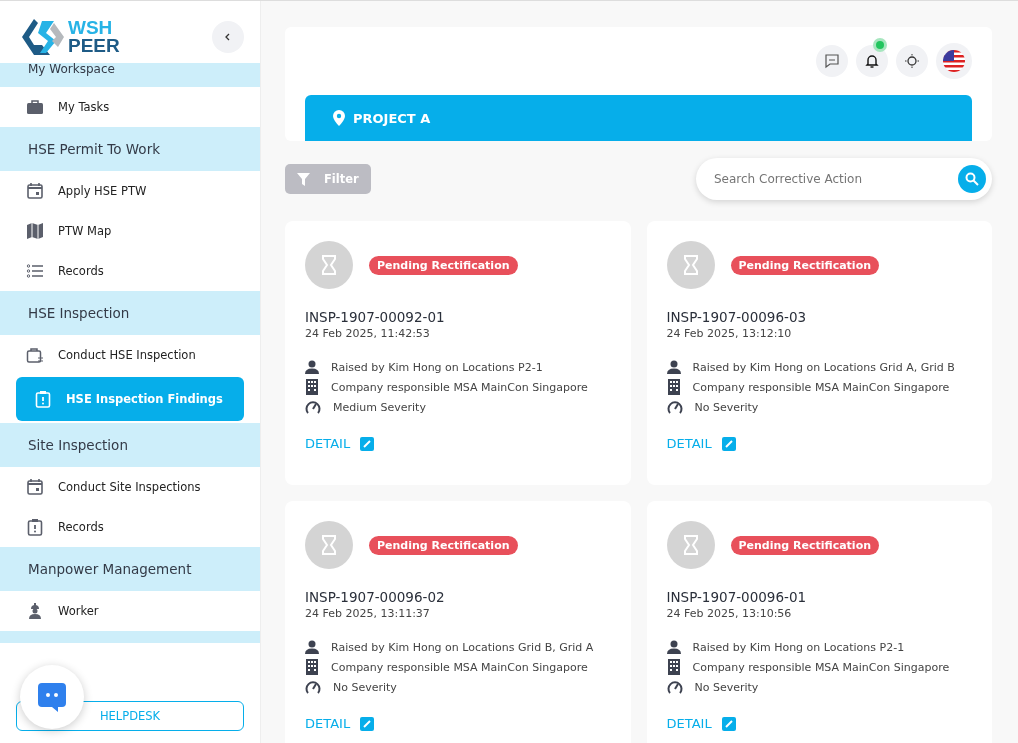 This screenshot has height=743, width=1018. I want to click on logo-text: PEER, so click(94, 46).